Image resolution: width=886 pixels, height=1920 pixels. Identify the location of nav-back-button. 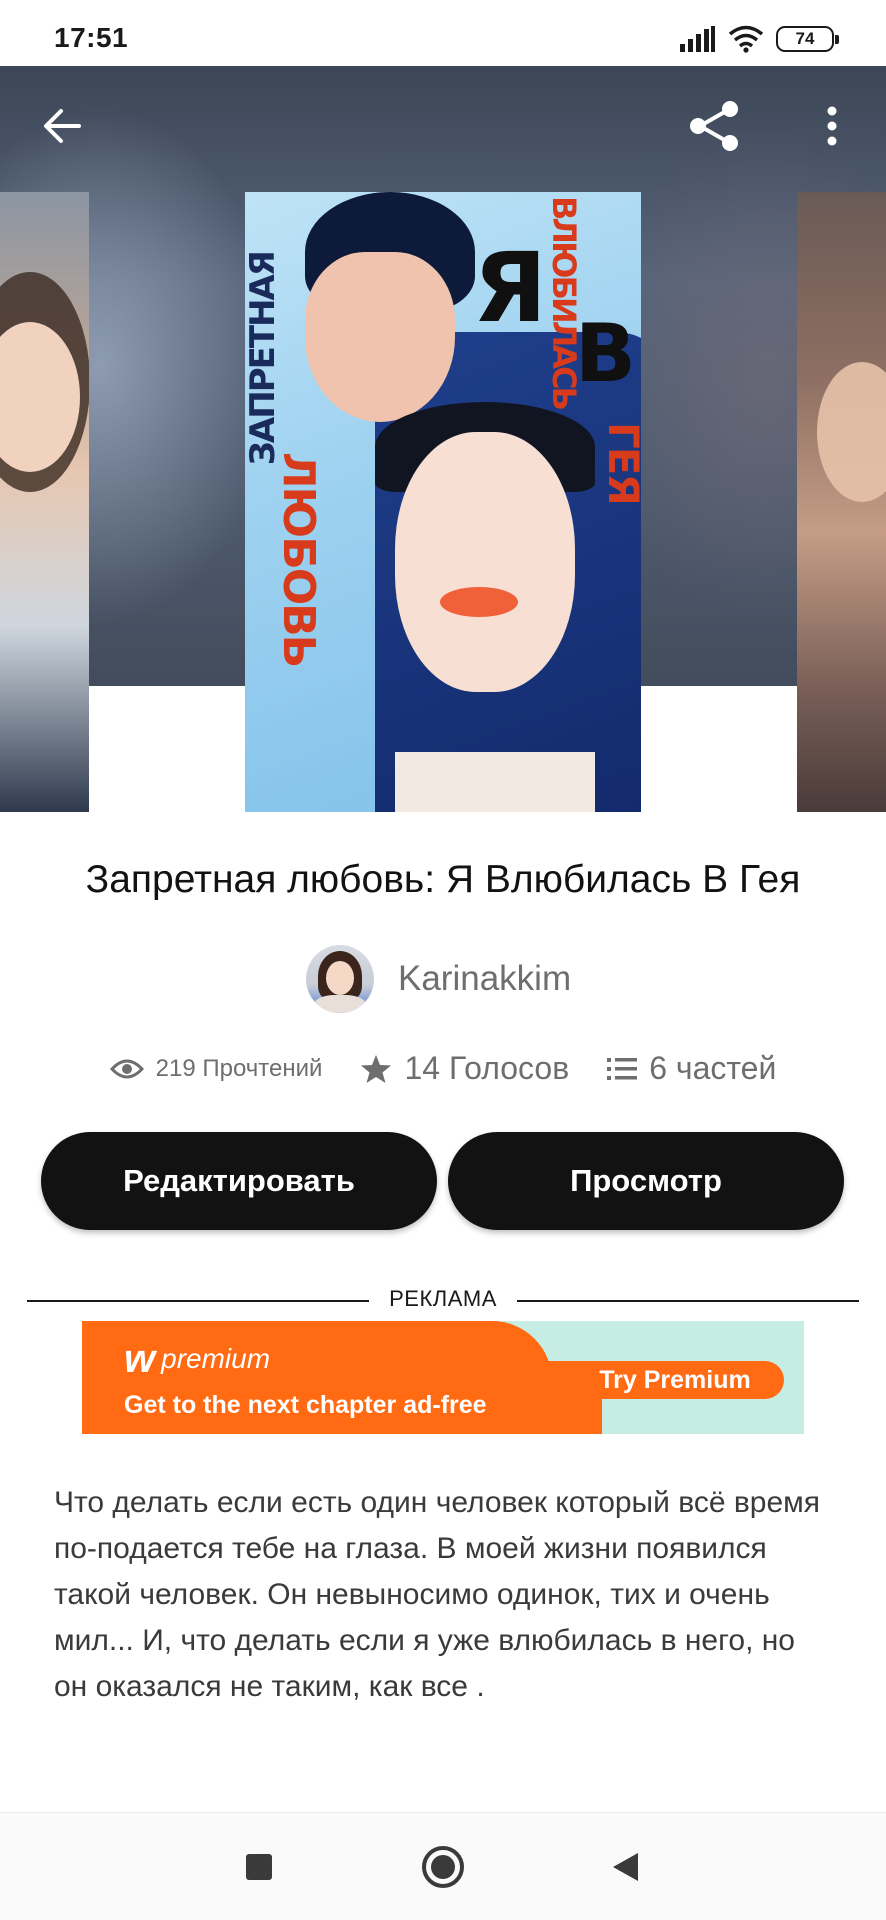
(625, 1867).